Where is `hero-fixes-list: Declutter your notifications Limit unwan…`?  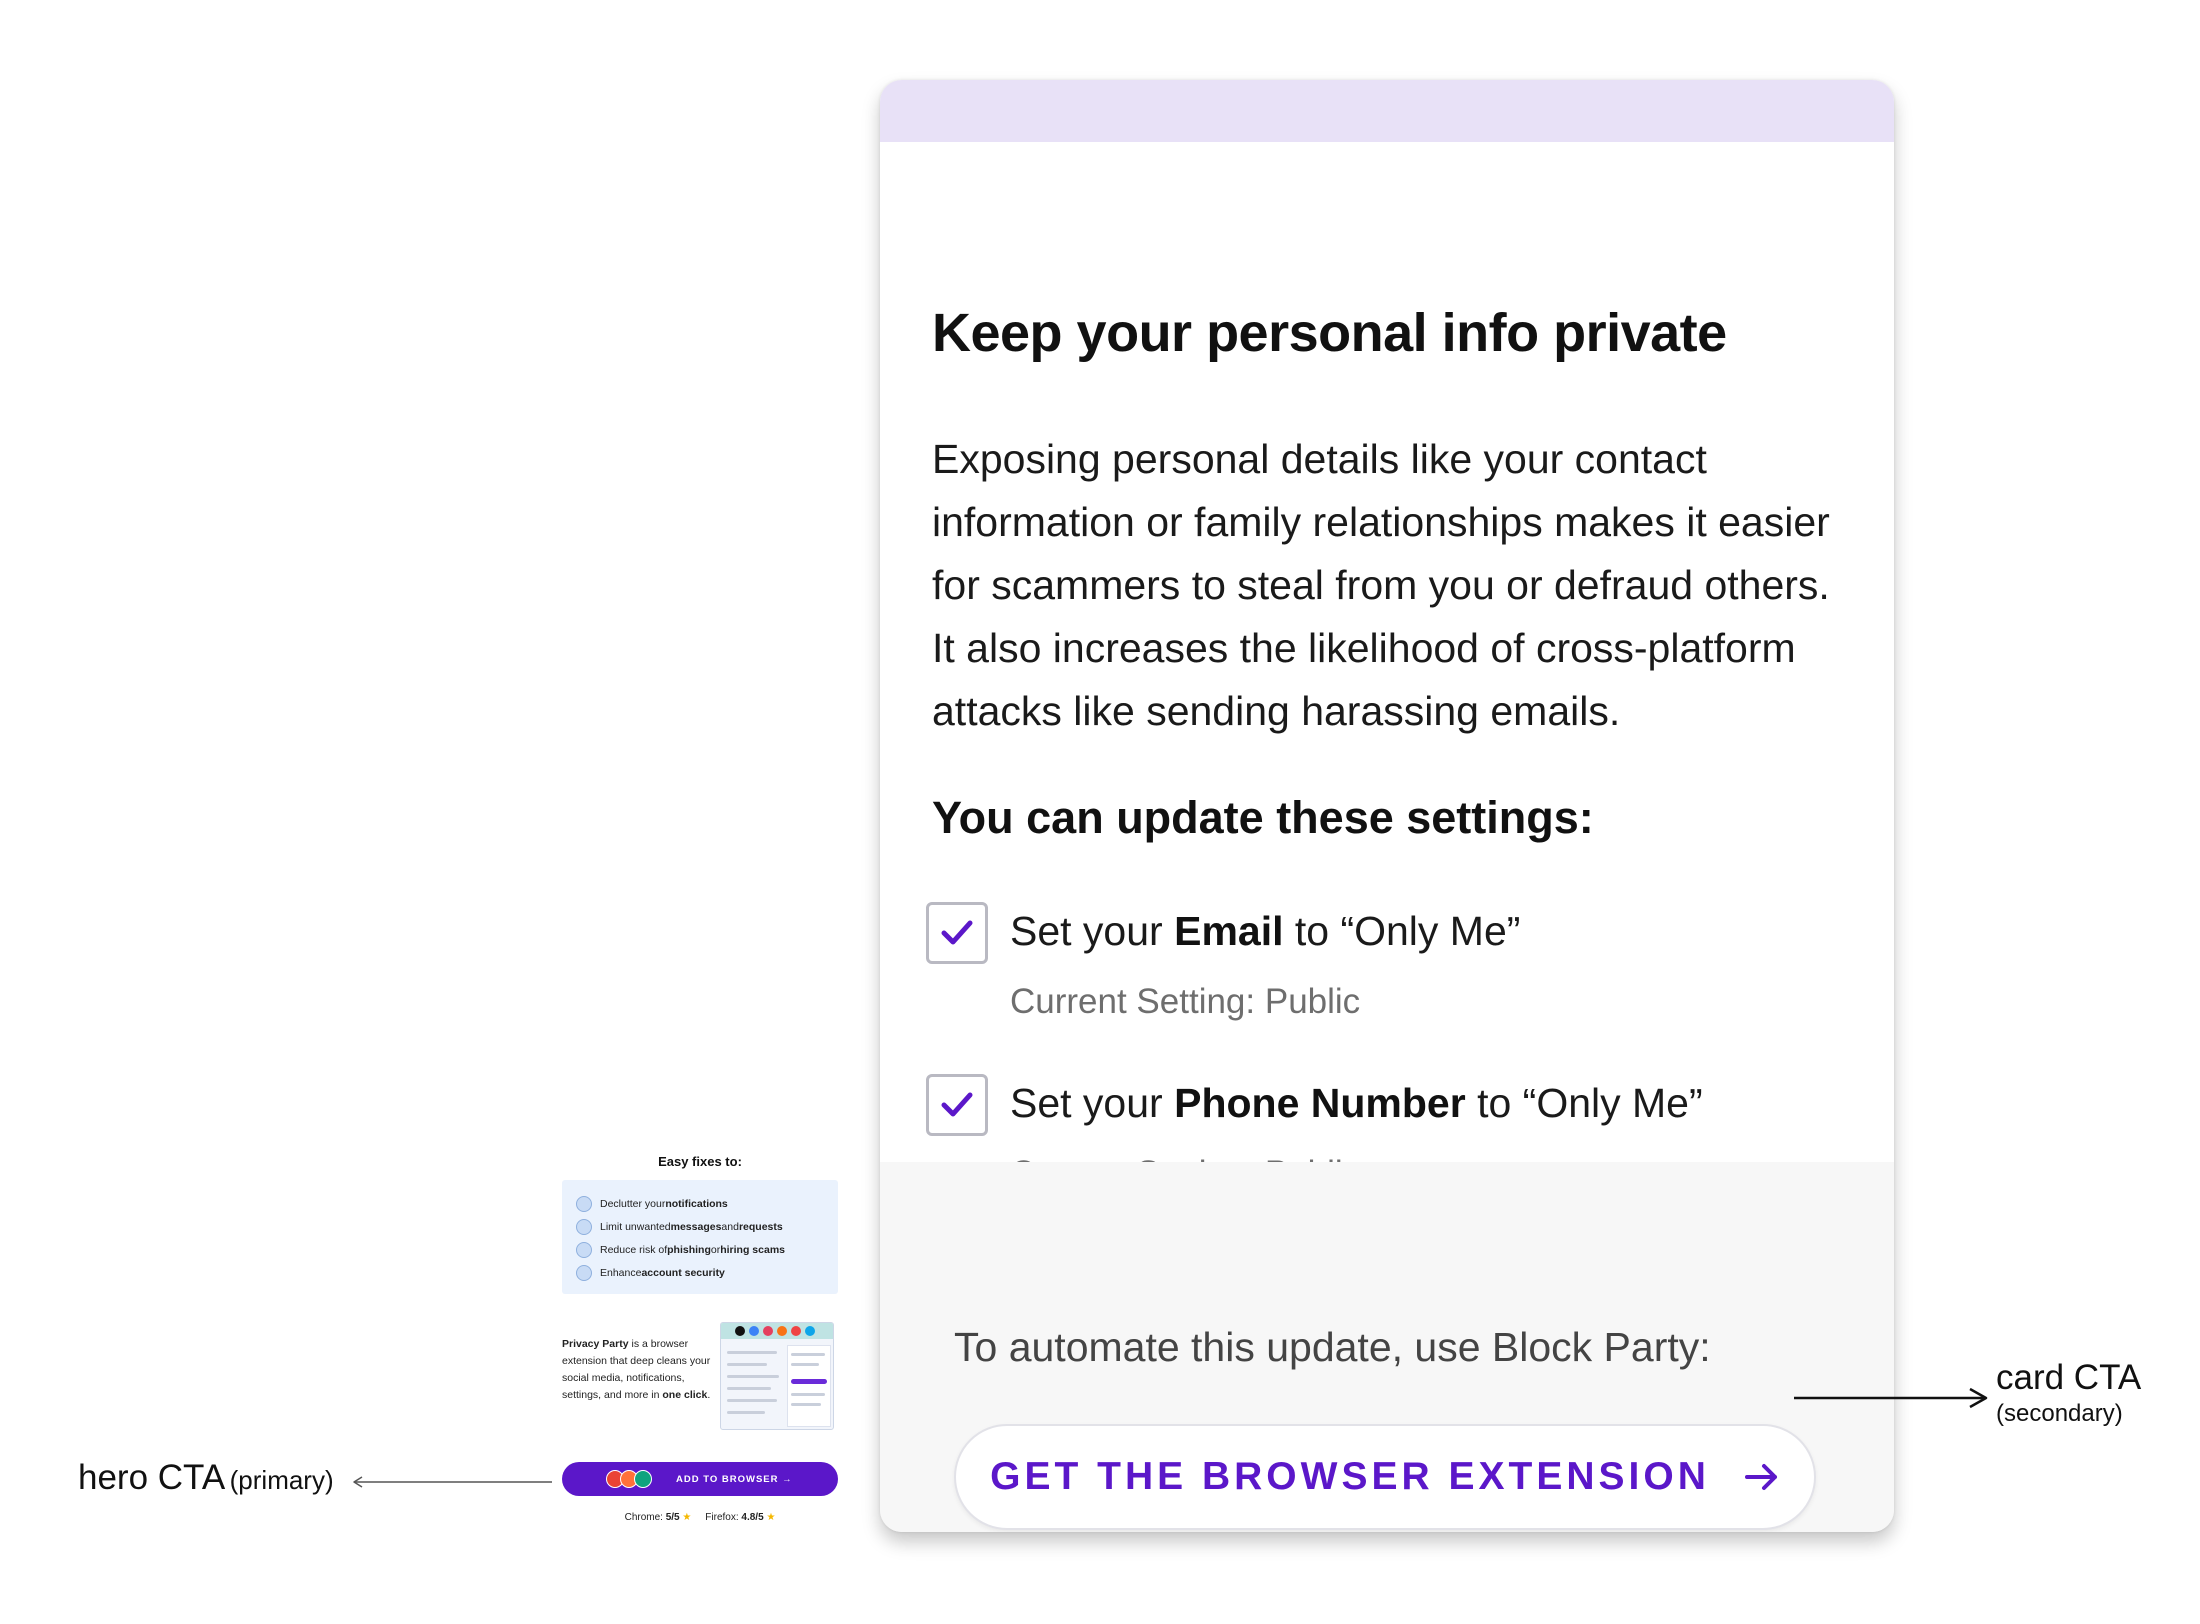 hero-fixes-list: Declutter your notifications Limit unwan… is located at coordinates (700, 1237).